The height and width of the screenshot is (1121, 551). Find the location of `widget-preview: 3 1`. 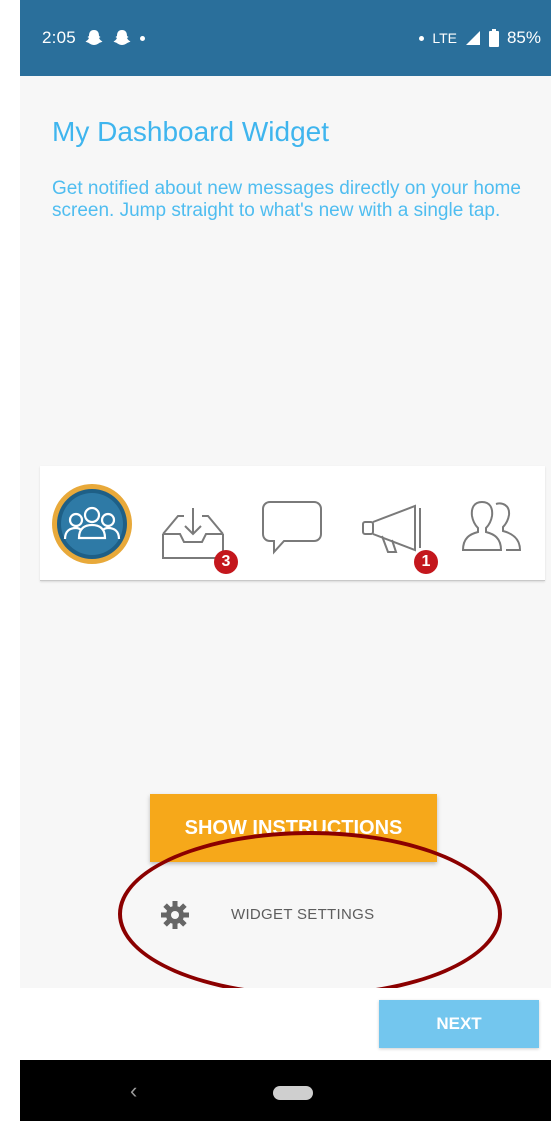

widget-preview: 3 1 is located at coordinates (292, 523).